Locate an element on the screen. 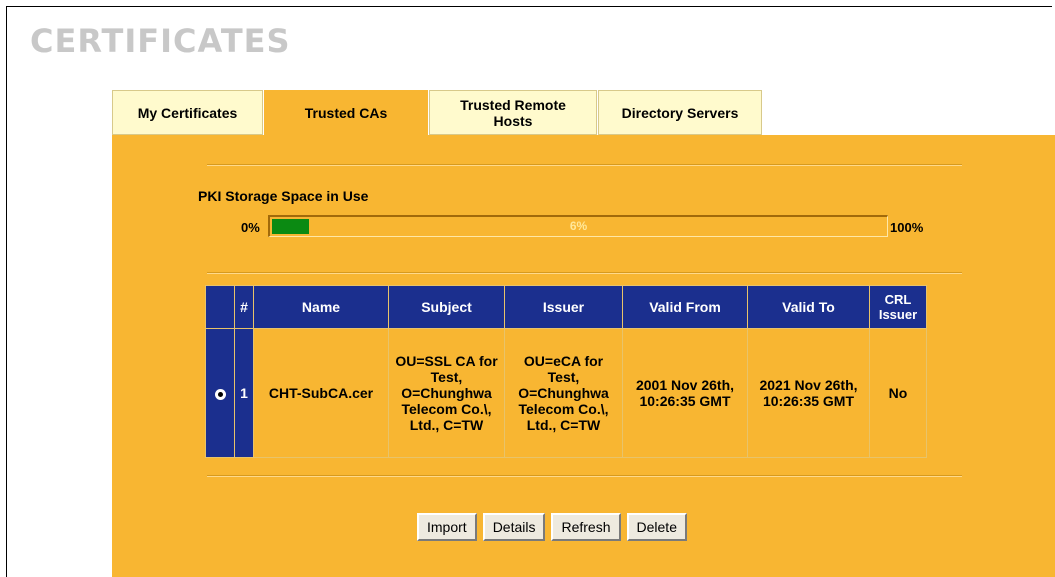 The image size is (1055, 577). index-column-header: # is located at coordinates (244, 307).